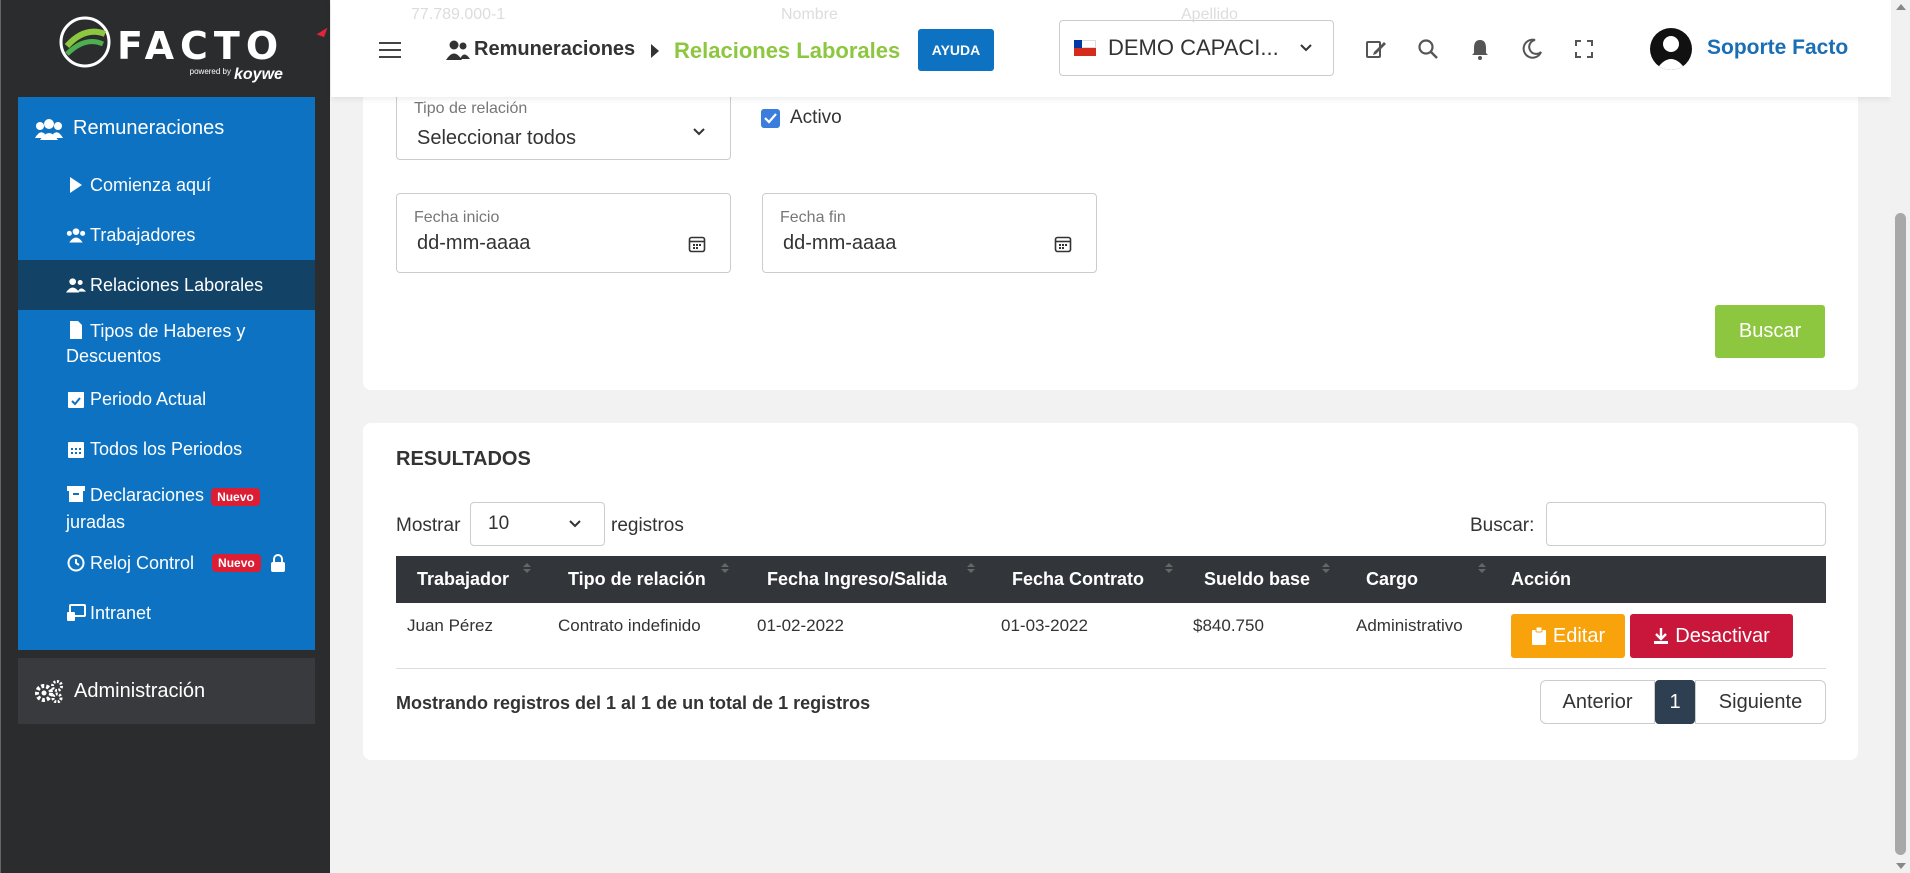 The width and height of the screenshot is (1910, 873). I want to click on column-header-trabajador: Trabajador, so click(463, 579).